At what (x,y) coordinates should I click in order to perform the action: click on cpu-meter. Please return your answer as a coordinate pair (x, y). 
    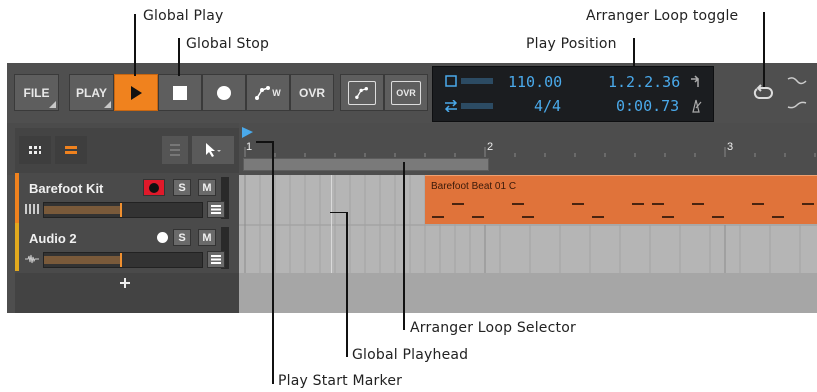
    Looking at the image, I should click on (477, 81).